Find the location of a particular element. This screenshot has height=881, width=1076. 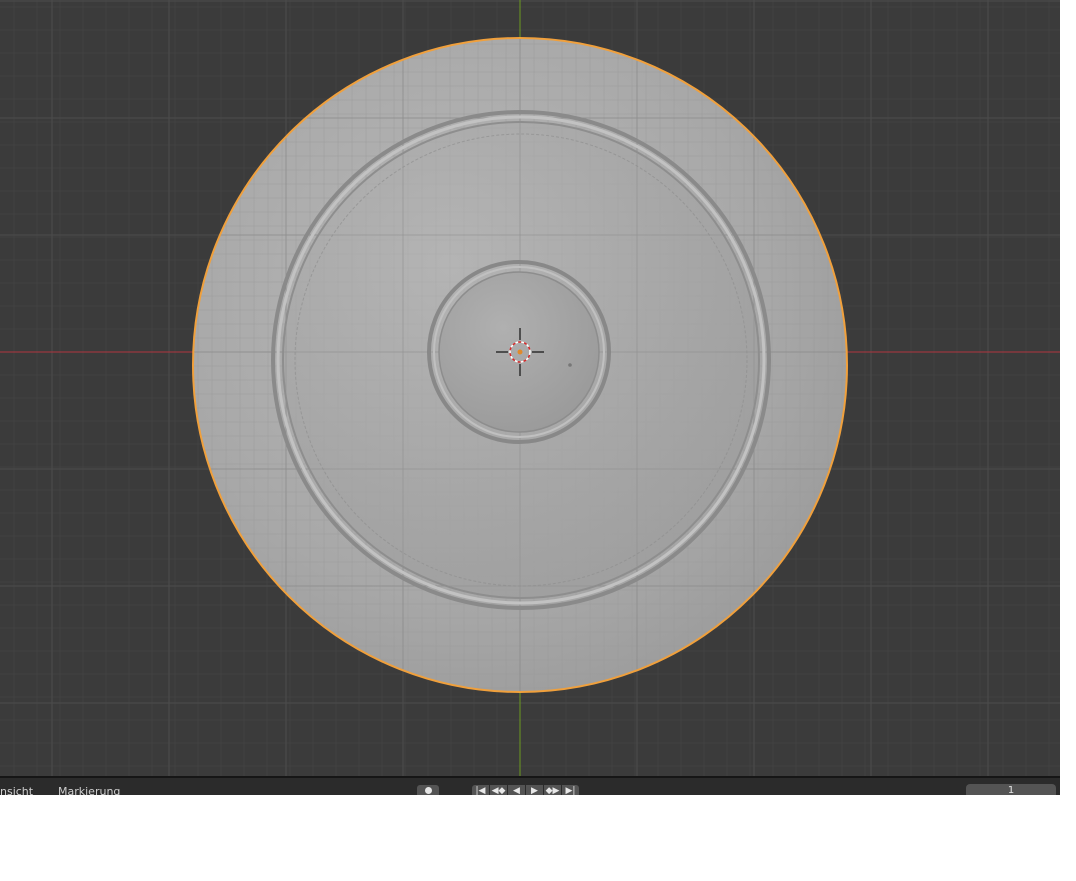

view-menu: nsicht is located at coordinates (16, 791).